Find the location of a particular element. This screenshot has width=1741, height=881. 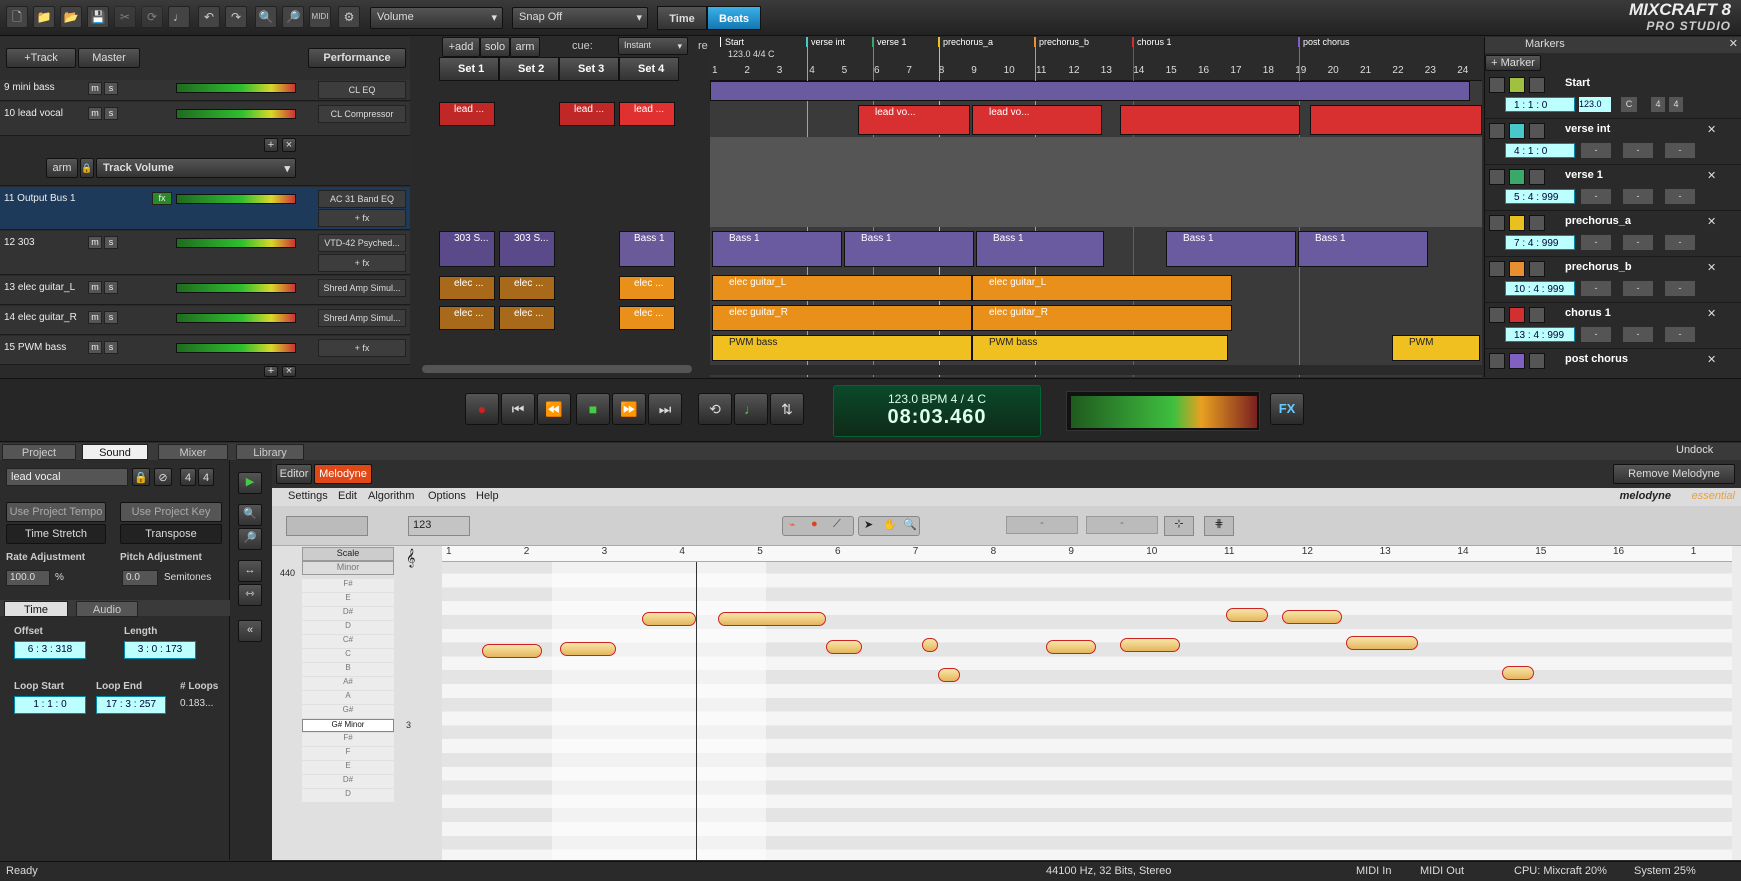

lock-icon: 🔒 is located at coordinates (141, 477).